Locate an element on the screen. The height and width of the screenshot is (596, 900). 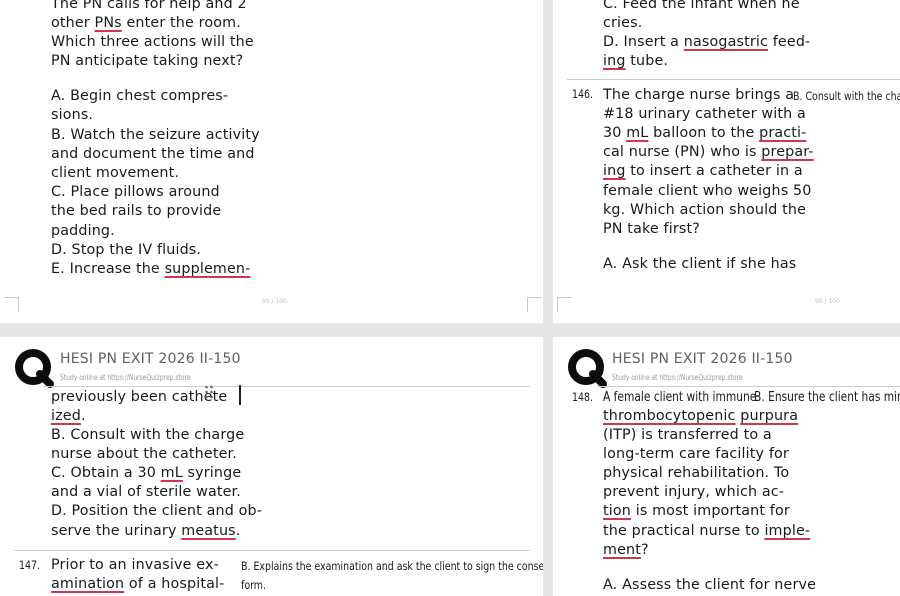
page-number: 95 / 100 is located at coordinates (274, 301).